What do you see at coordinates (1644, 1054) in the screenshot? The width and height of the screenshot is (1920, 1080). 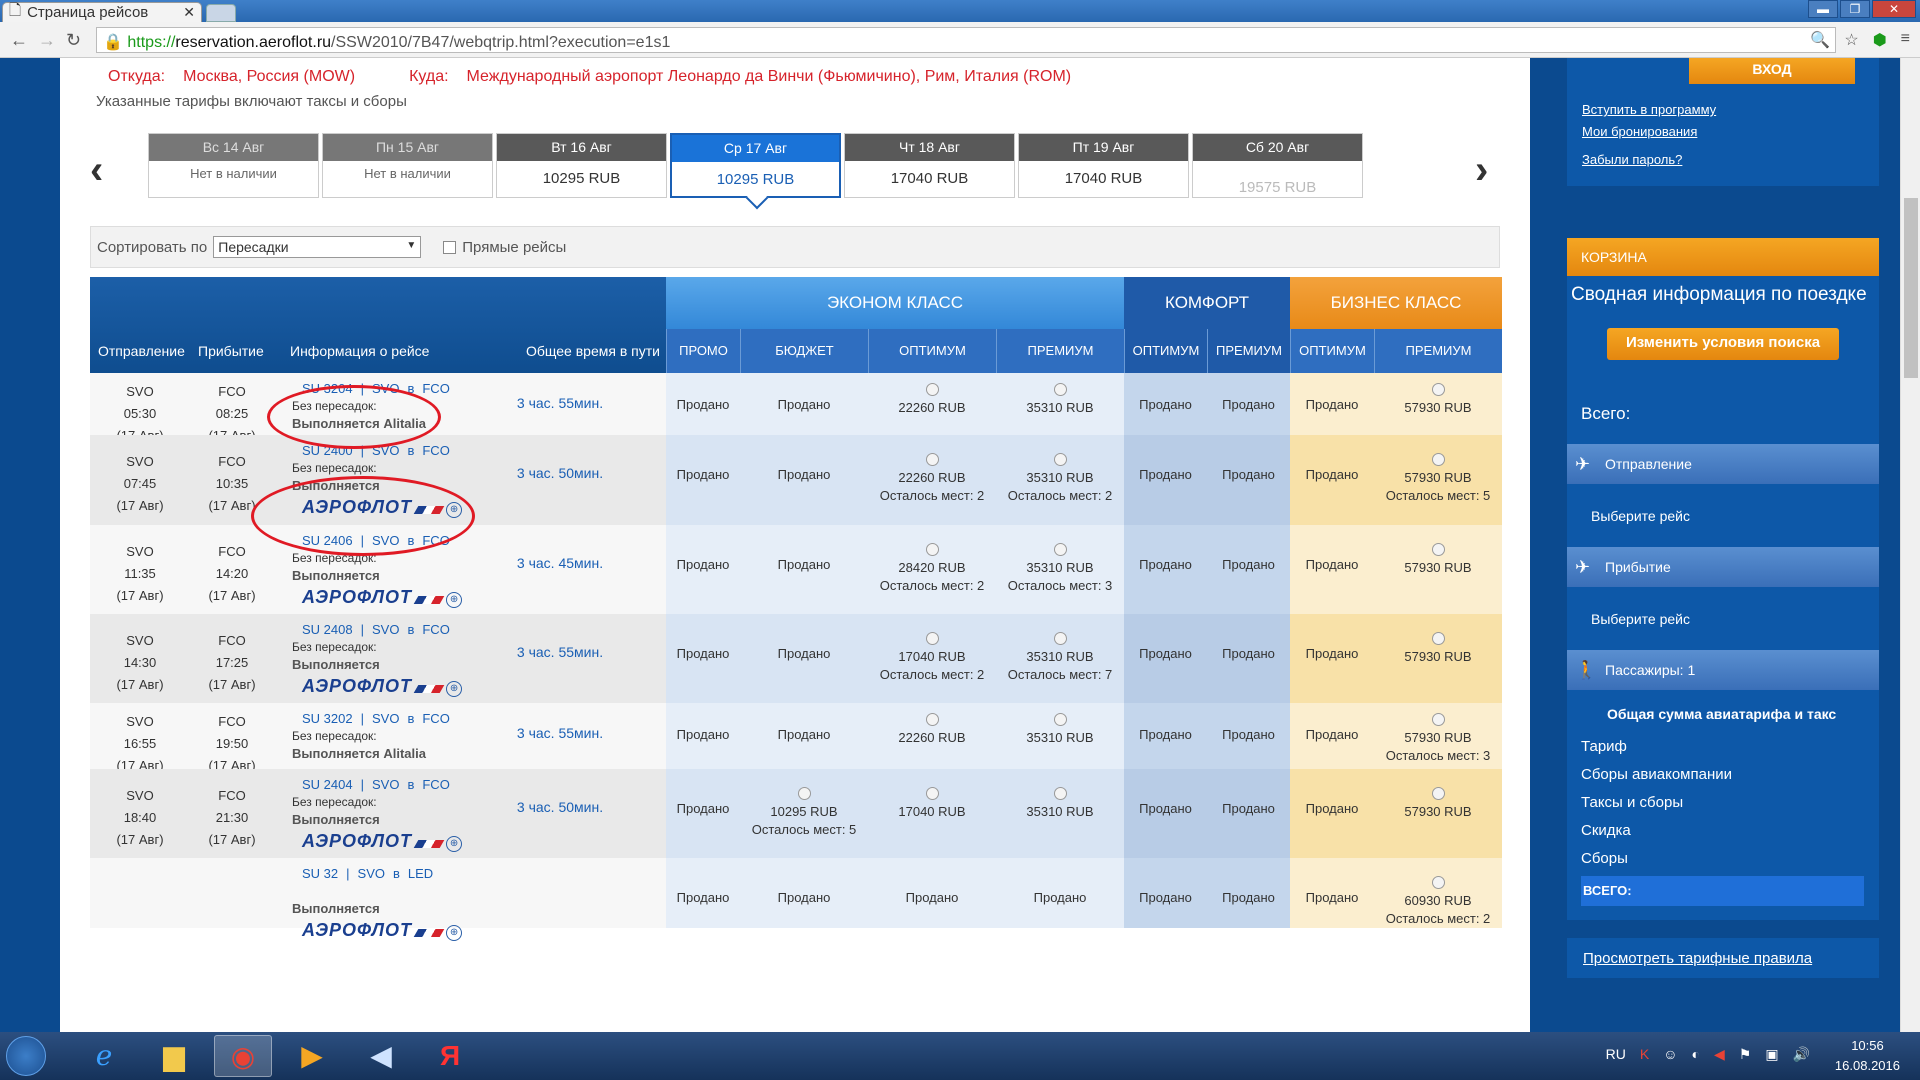 I see `antivirus-icon: K` at bounding box center [1644, 1054].